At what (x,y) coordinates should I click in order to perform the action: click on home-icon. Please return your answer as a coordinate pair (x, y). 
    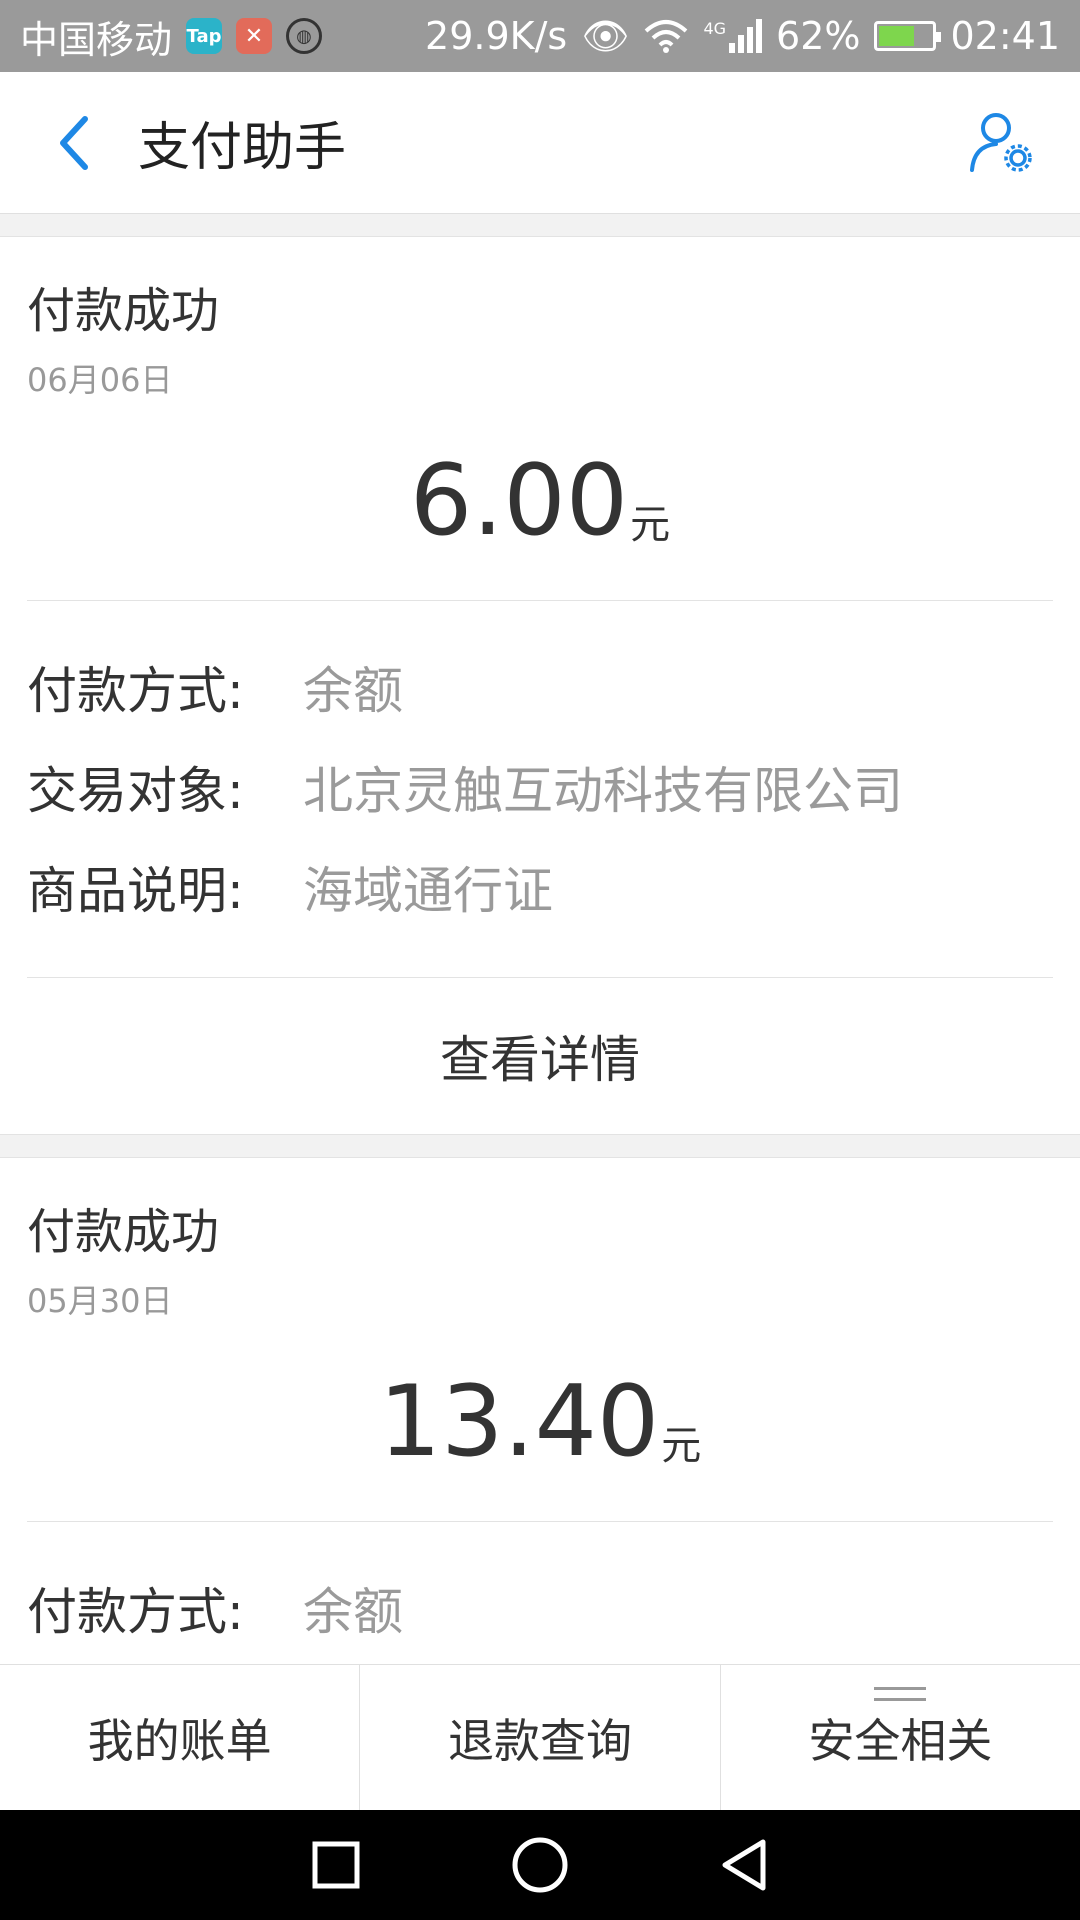
    Looking at the image, I should click on (540, 1865).